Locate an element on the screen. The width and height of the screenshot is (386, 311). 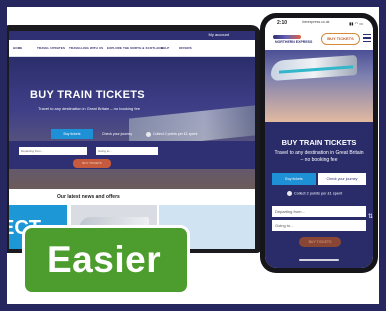
status-bar: 2:10 lnerexpress.co.uk ▮▮ ◠ ▭ is located at coordinates (319, 23).